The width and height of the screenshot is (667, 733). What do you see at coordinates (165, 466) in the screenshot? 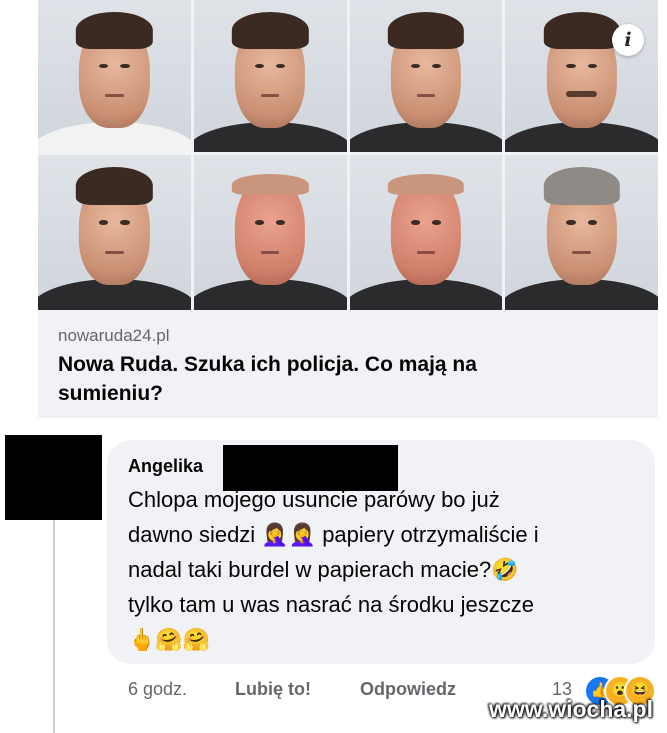
I see `comment-author: Angelika` at bounding box center [165, 466].